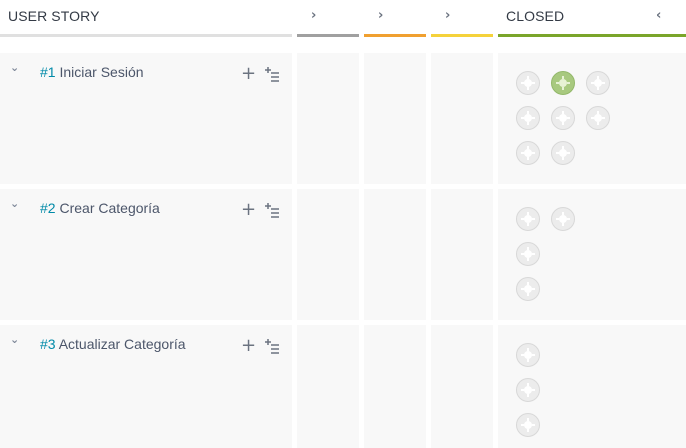 This screenshot has height=448, width=686. Describe the element at coordinates (122, 344) in the screenshot. I see `story-name: Actualizar Categoría` at that location.